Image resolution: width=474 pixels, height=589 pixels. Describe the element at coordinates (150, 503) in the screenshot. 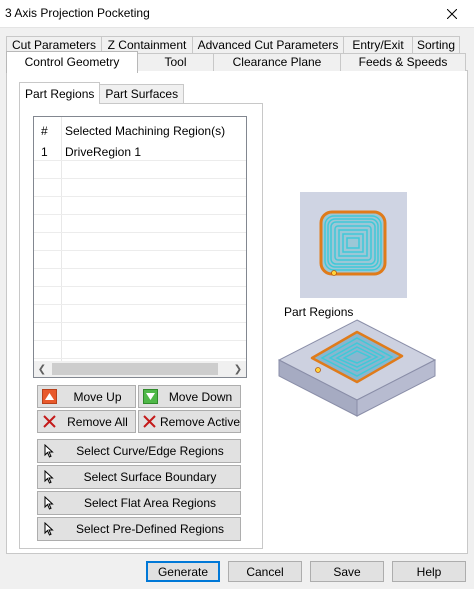

I see `select-flat-label: Select Flat Area Regions` at that location.